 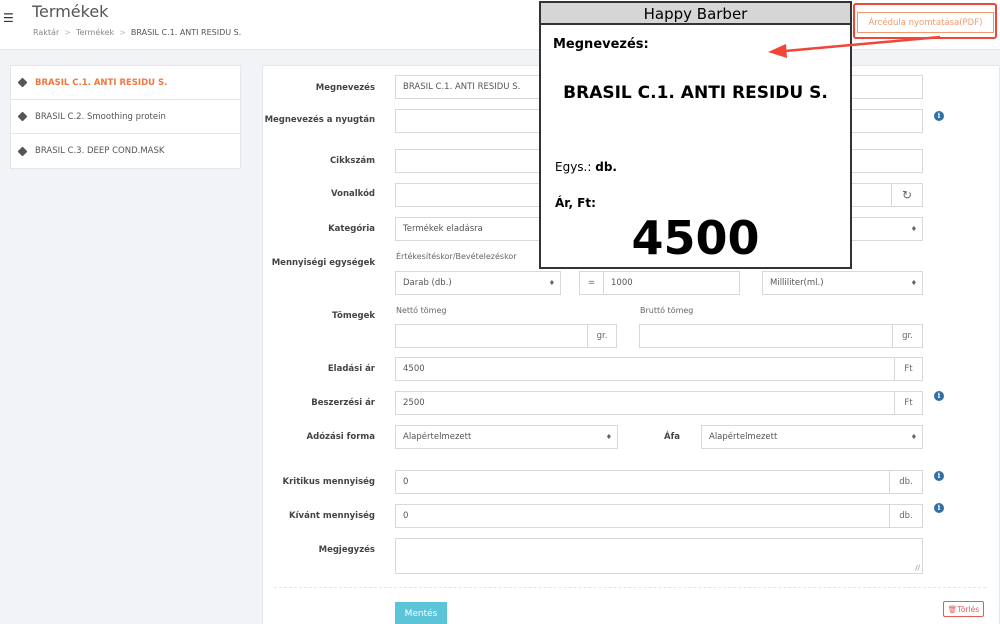 What do you see at coordinates (812, 437) in the screenshot?
I see `vat-select: Alapértelmezett` at bounding box center [812, 437].